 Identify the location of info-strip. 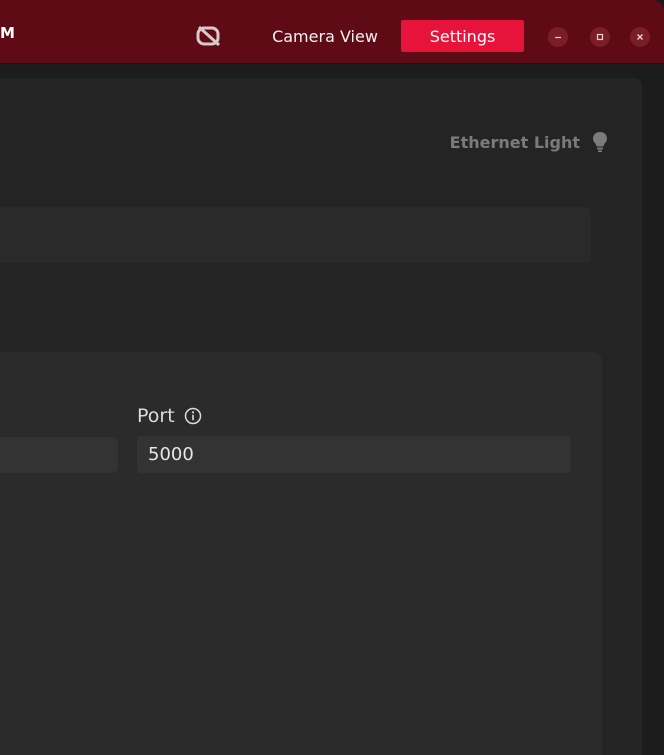
(295, 235).